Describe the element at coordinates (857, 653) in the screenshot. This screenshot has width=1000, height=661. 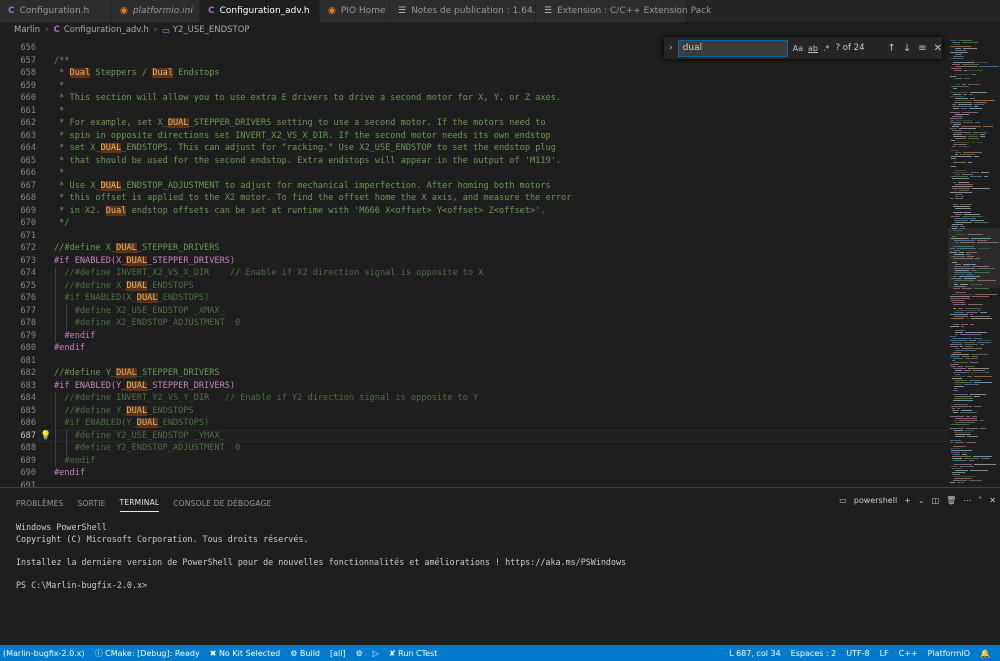
I see `status-right-item-2: UTF-8` at that location.